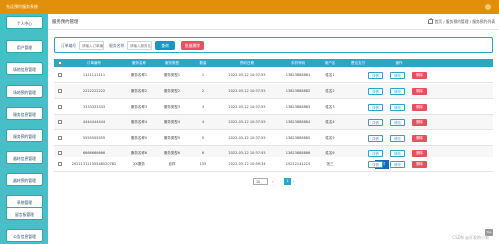 The image size is (499, 244). I want to click on username-cell: 姓名6, so click(330, 153).